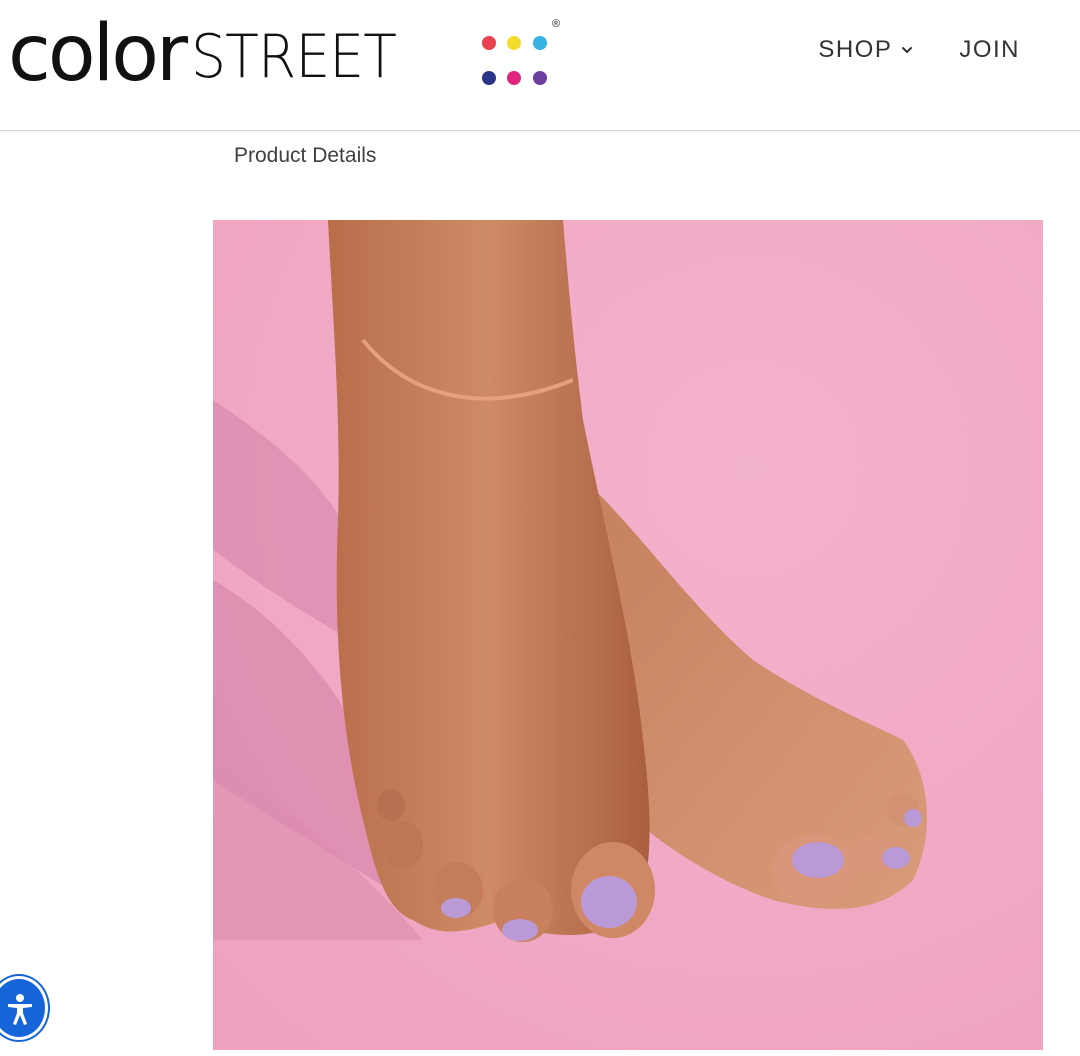 The width and height of the screenshot is (1080, 1056). I want to click on logo-dots, so click(514, 52).